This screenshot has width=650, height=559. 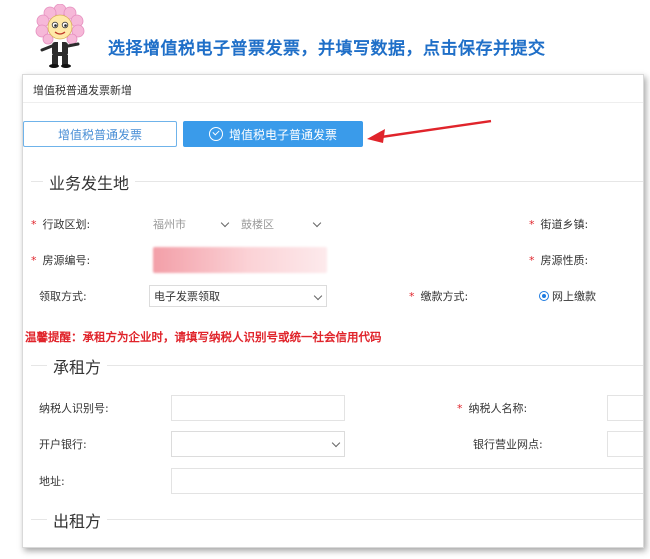 I want to click on bank-branch-label: 银行营业网点:, so click(x=508, y=444).